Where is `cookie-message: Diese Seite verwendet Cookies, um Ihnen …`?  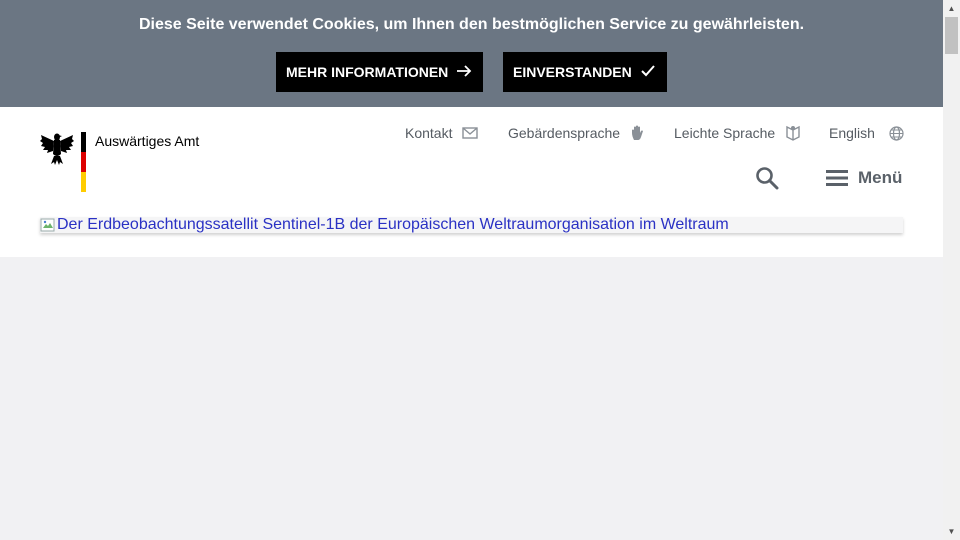
cookie-message: Diese Seite verwendet Cookies, um Ihnen … is located at coordinates (471, 24).